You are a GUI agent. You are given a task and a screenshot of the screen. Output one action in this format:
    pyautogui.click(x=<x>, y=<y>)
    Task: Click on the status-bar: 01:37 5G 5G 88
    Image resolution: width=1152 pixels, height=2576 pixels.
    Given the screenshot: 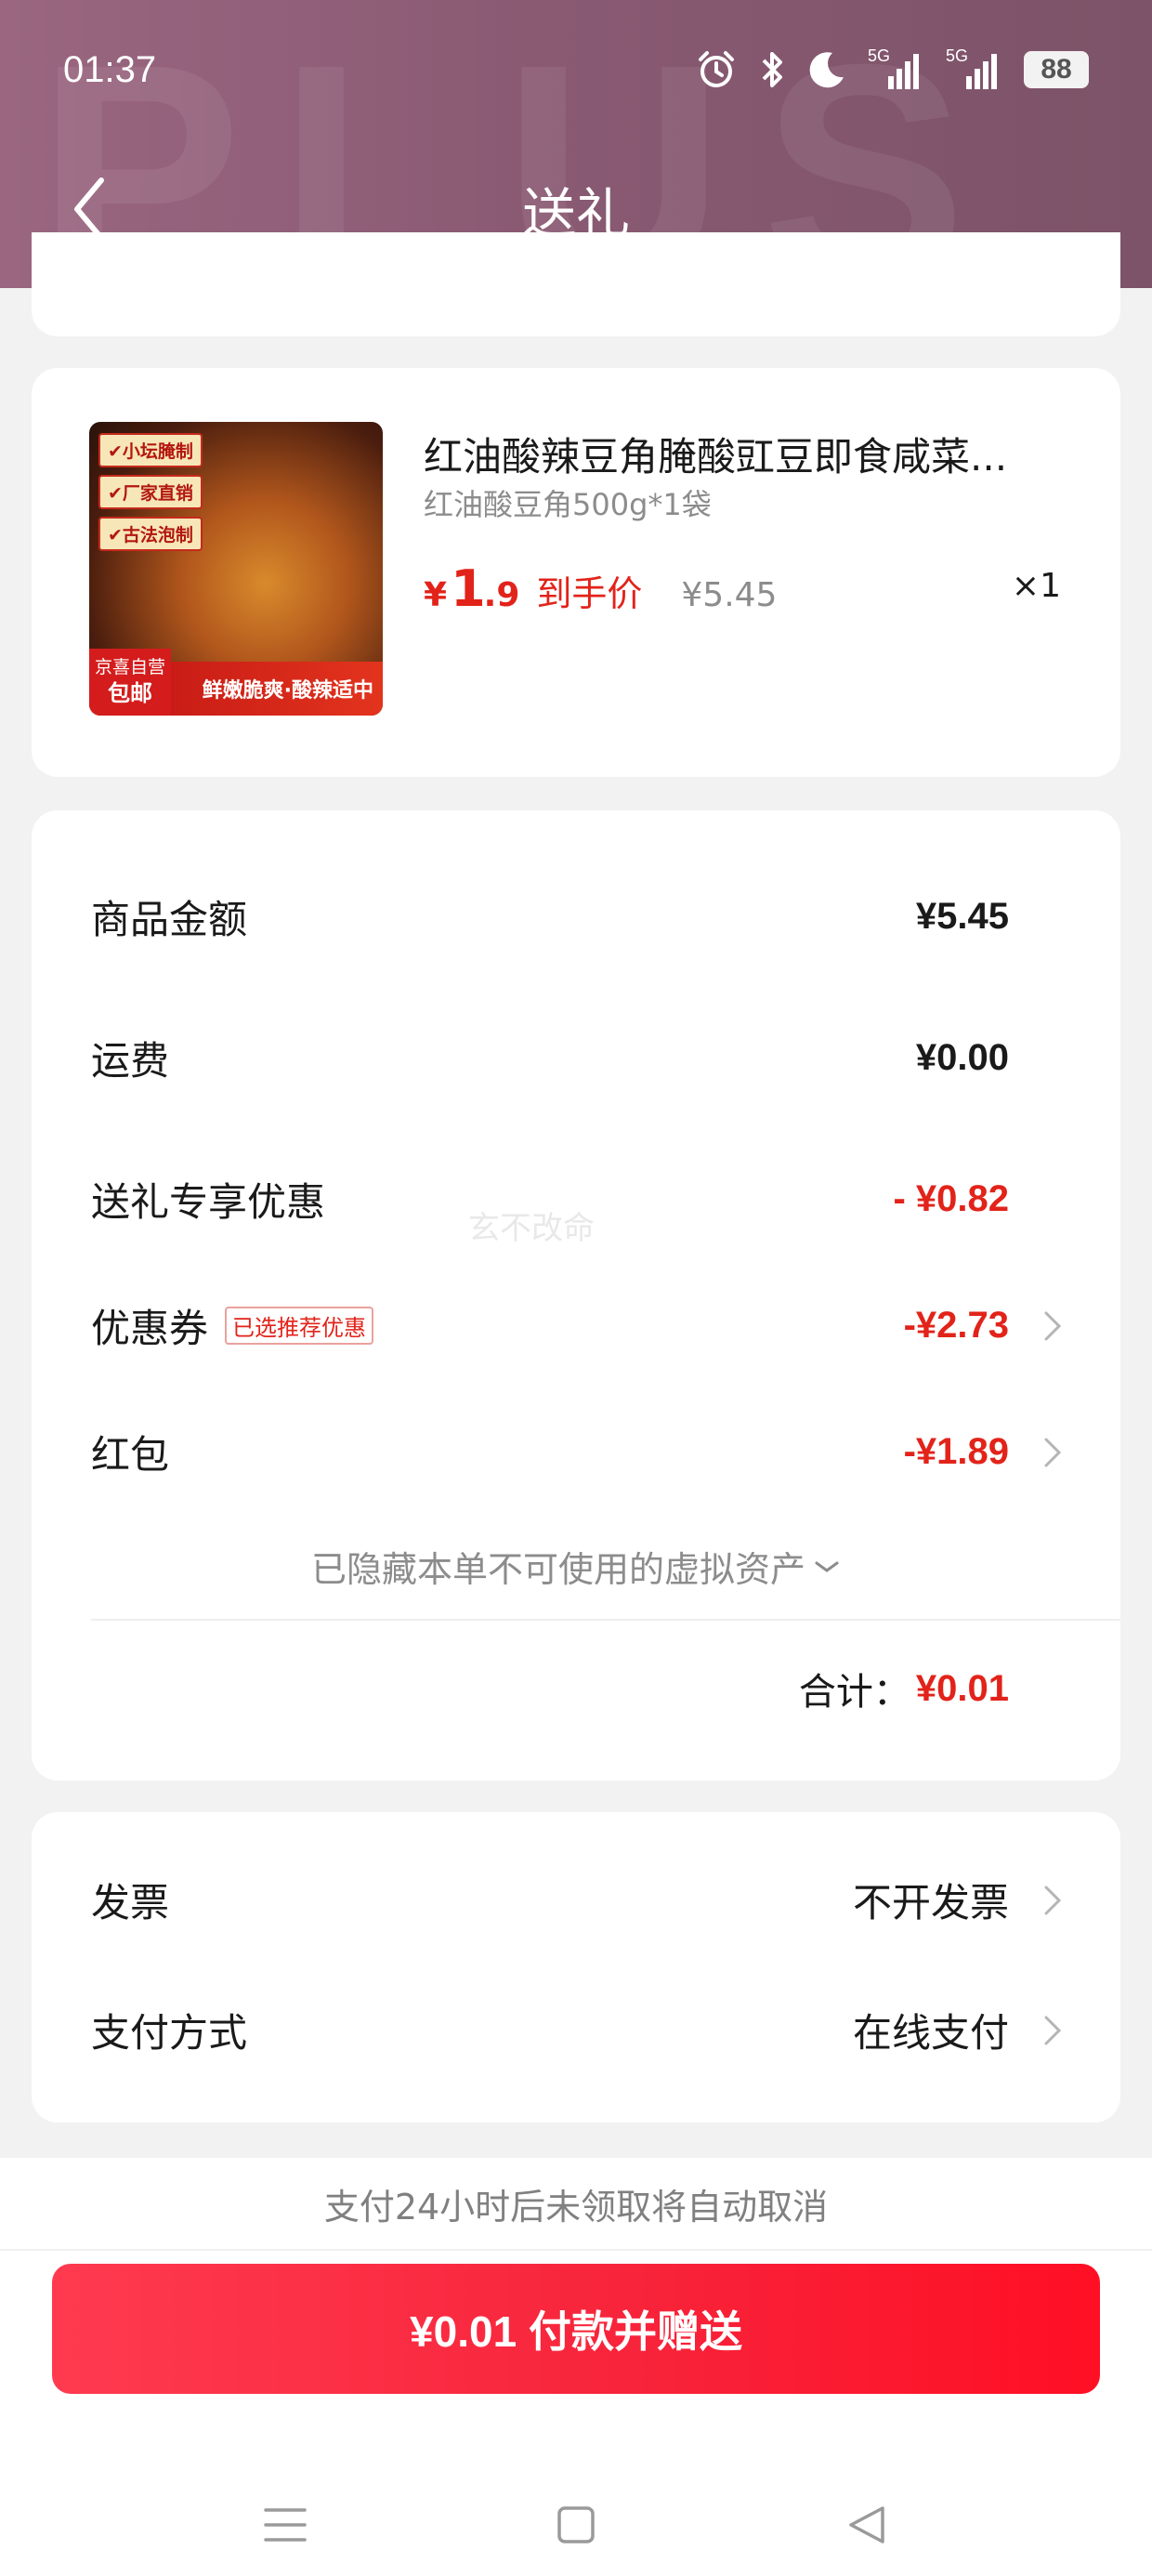 What is the action you would take?
    pyautogui.click(x=576, y=69)
    